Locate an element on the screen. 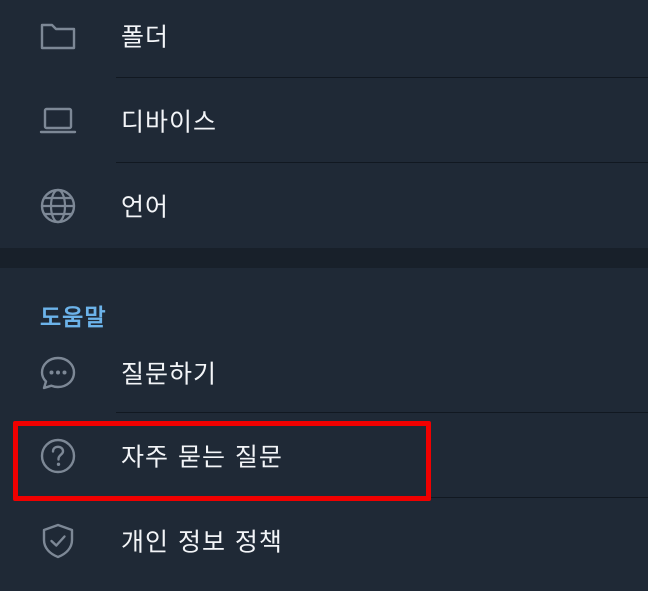  laptop-icon is located at coordinates (58, 121).